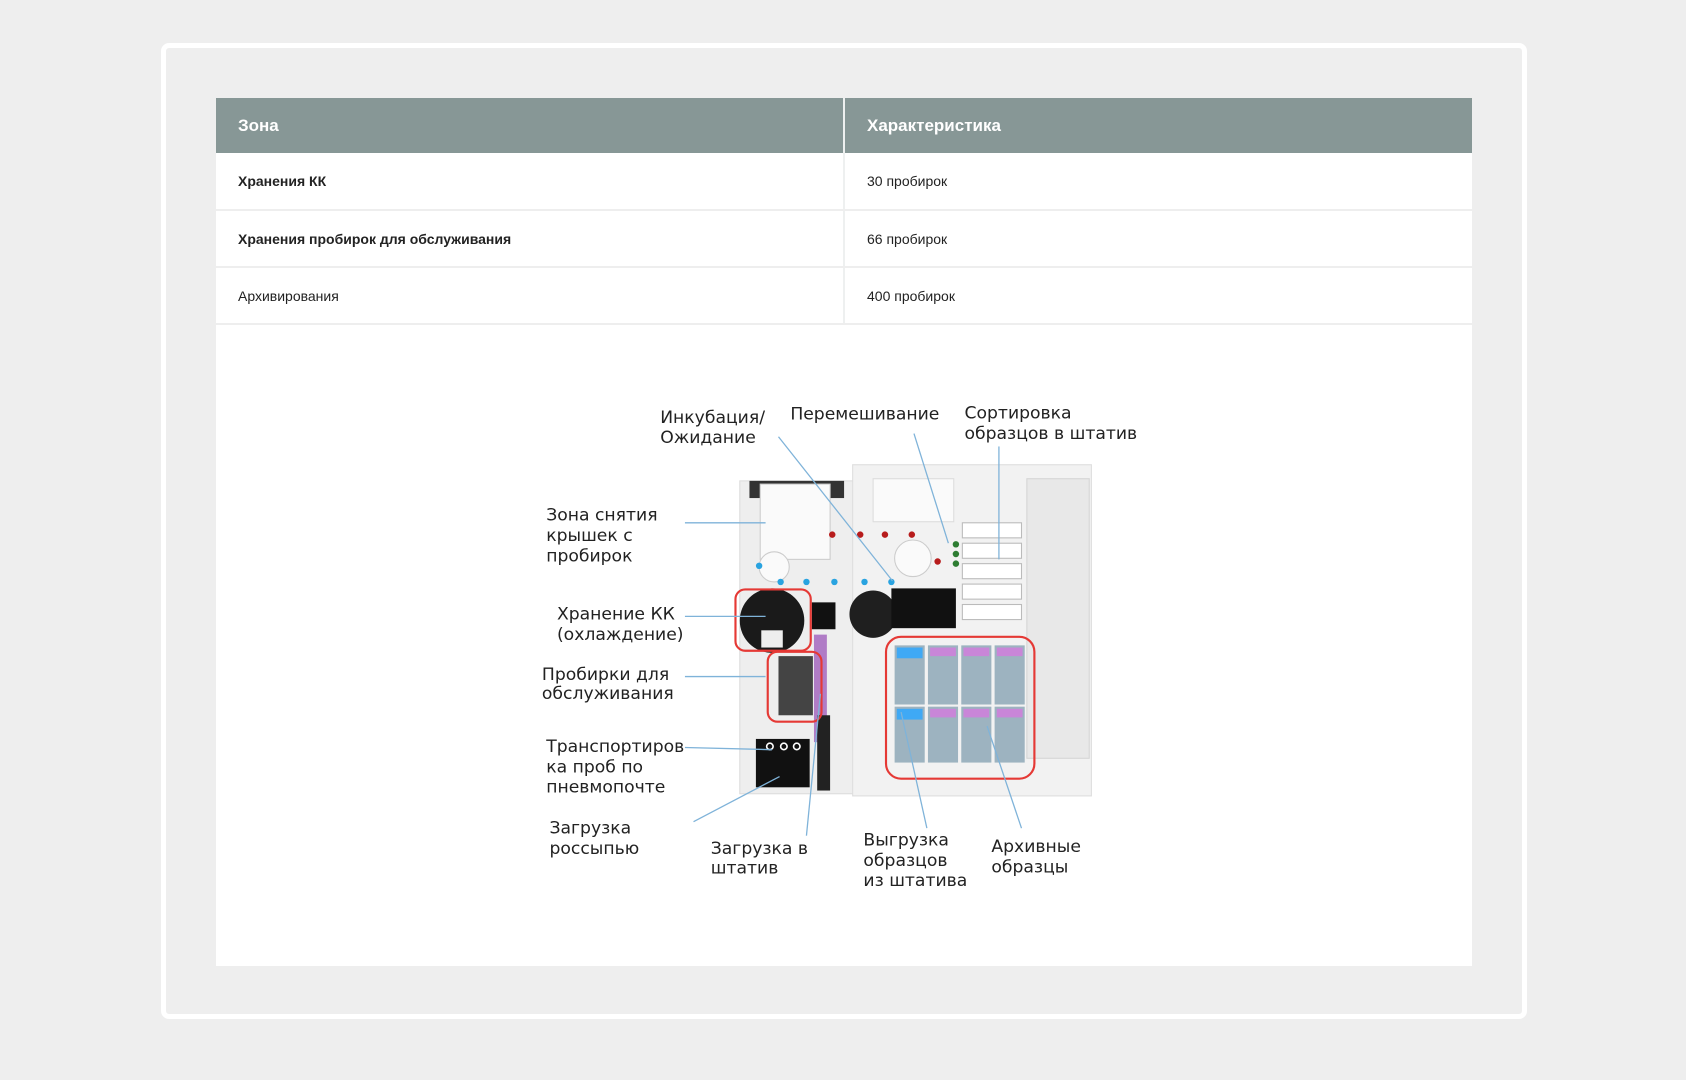 This screenshot has width=1686, height=1080. I want to click on zone-cell: Хранения пробирок для обслуживания, so click(530, 239).